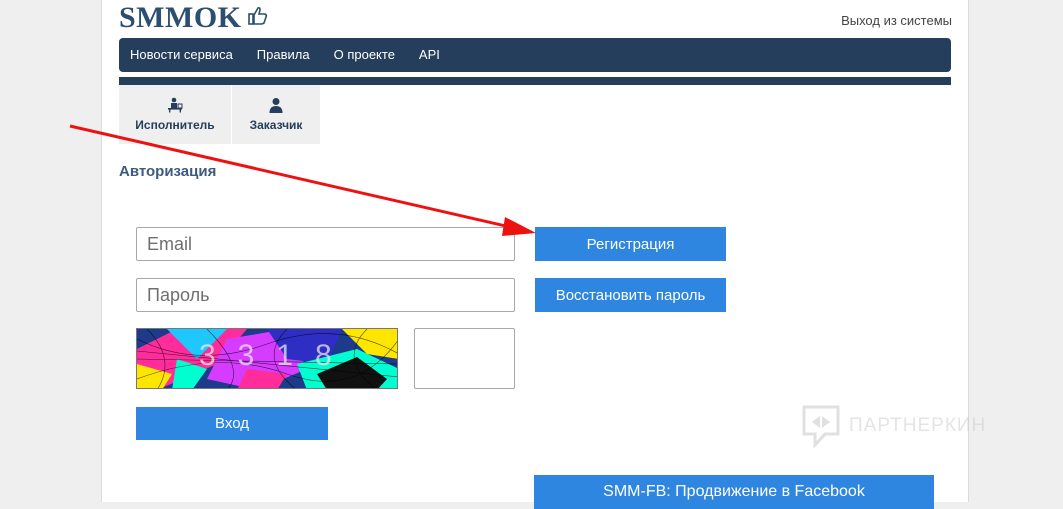 The image size is (1063, 509). I want to click on role-tabs: Исполнитель Заказчик, so click(219, 114).